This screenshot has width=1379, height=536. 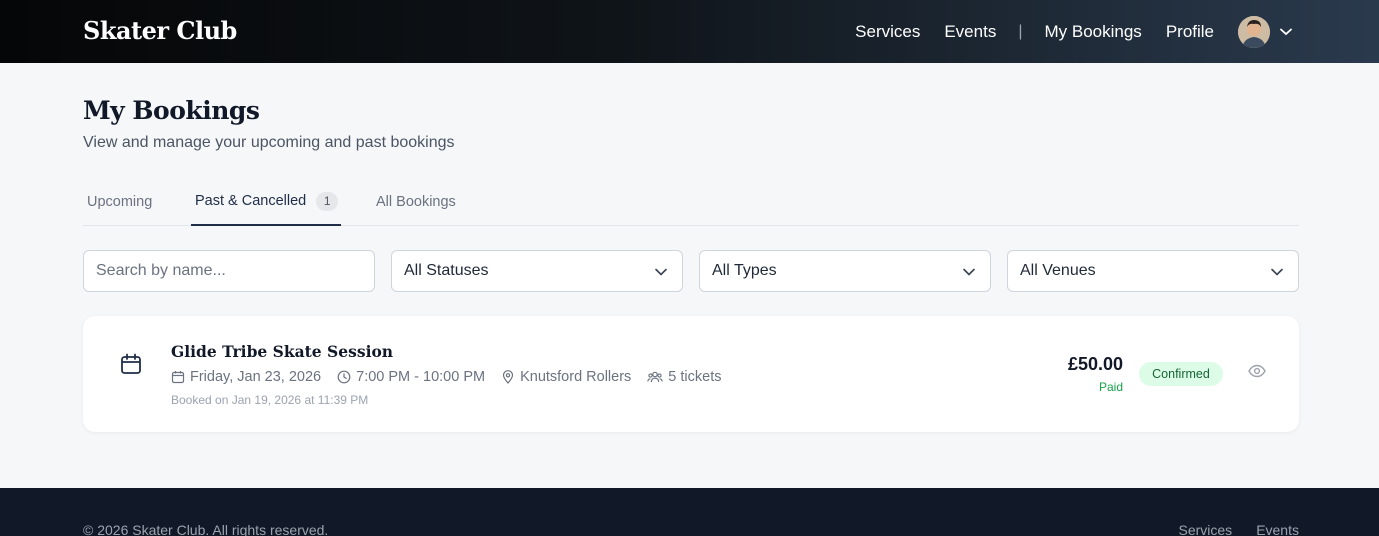 I want to click on tab-upcoming: Upcoming, so click(x=119, y=201).